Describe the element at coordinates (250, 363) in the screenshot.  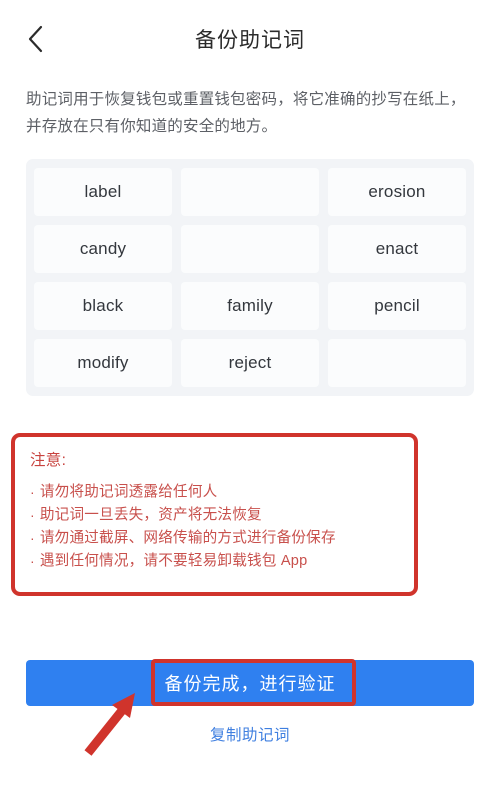
I see `mnemonic-word-cell: reject` at that location.